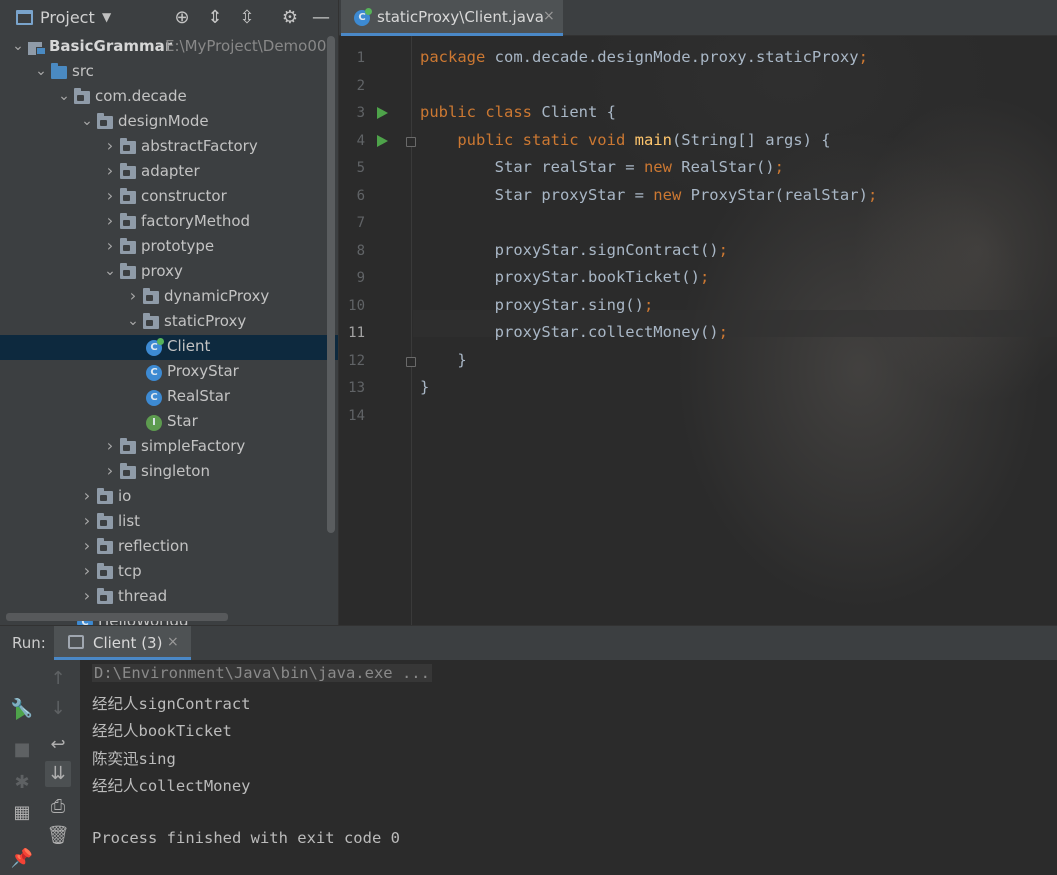 The height and width of the screenshot is (875, 1057). What do you see at coordinates (22, 783) in the screenshot?
I see `bug-icon: ✱` at bounding box center [22, 783].